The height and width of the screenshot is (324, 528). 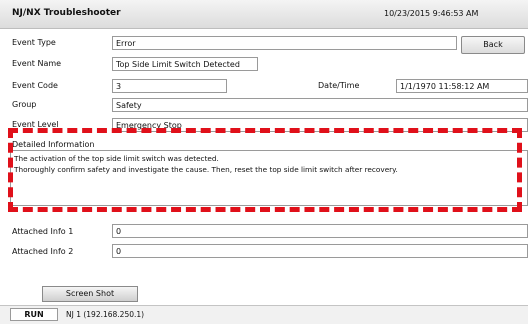 I want to click on attached-info-1-field: 0, so click(x=320, y=231).